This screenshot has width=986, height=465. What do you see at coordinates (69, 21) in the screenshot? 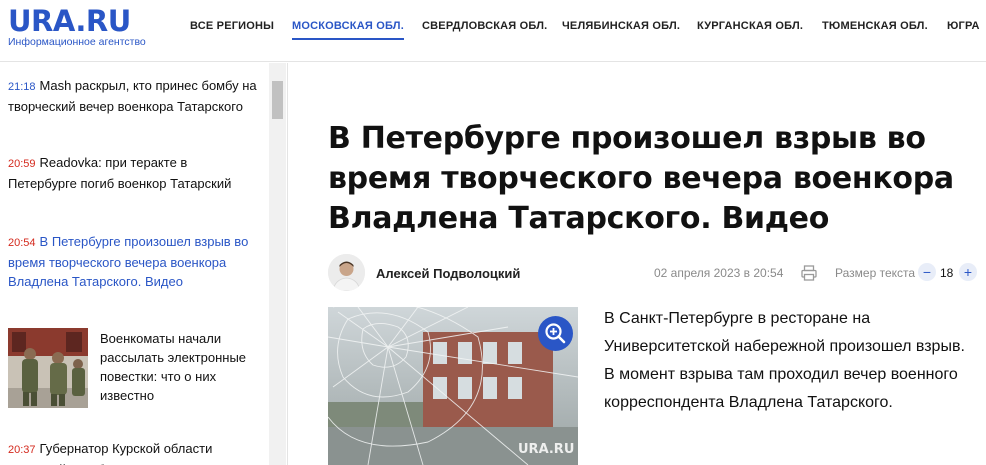
I see `logo-text: URA.RU` at bounding box center [69, 21].